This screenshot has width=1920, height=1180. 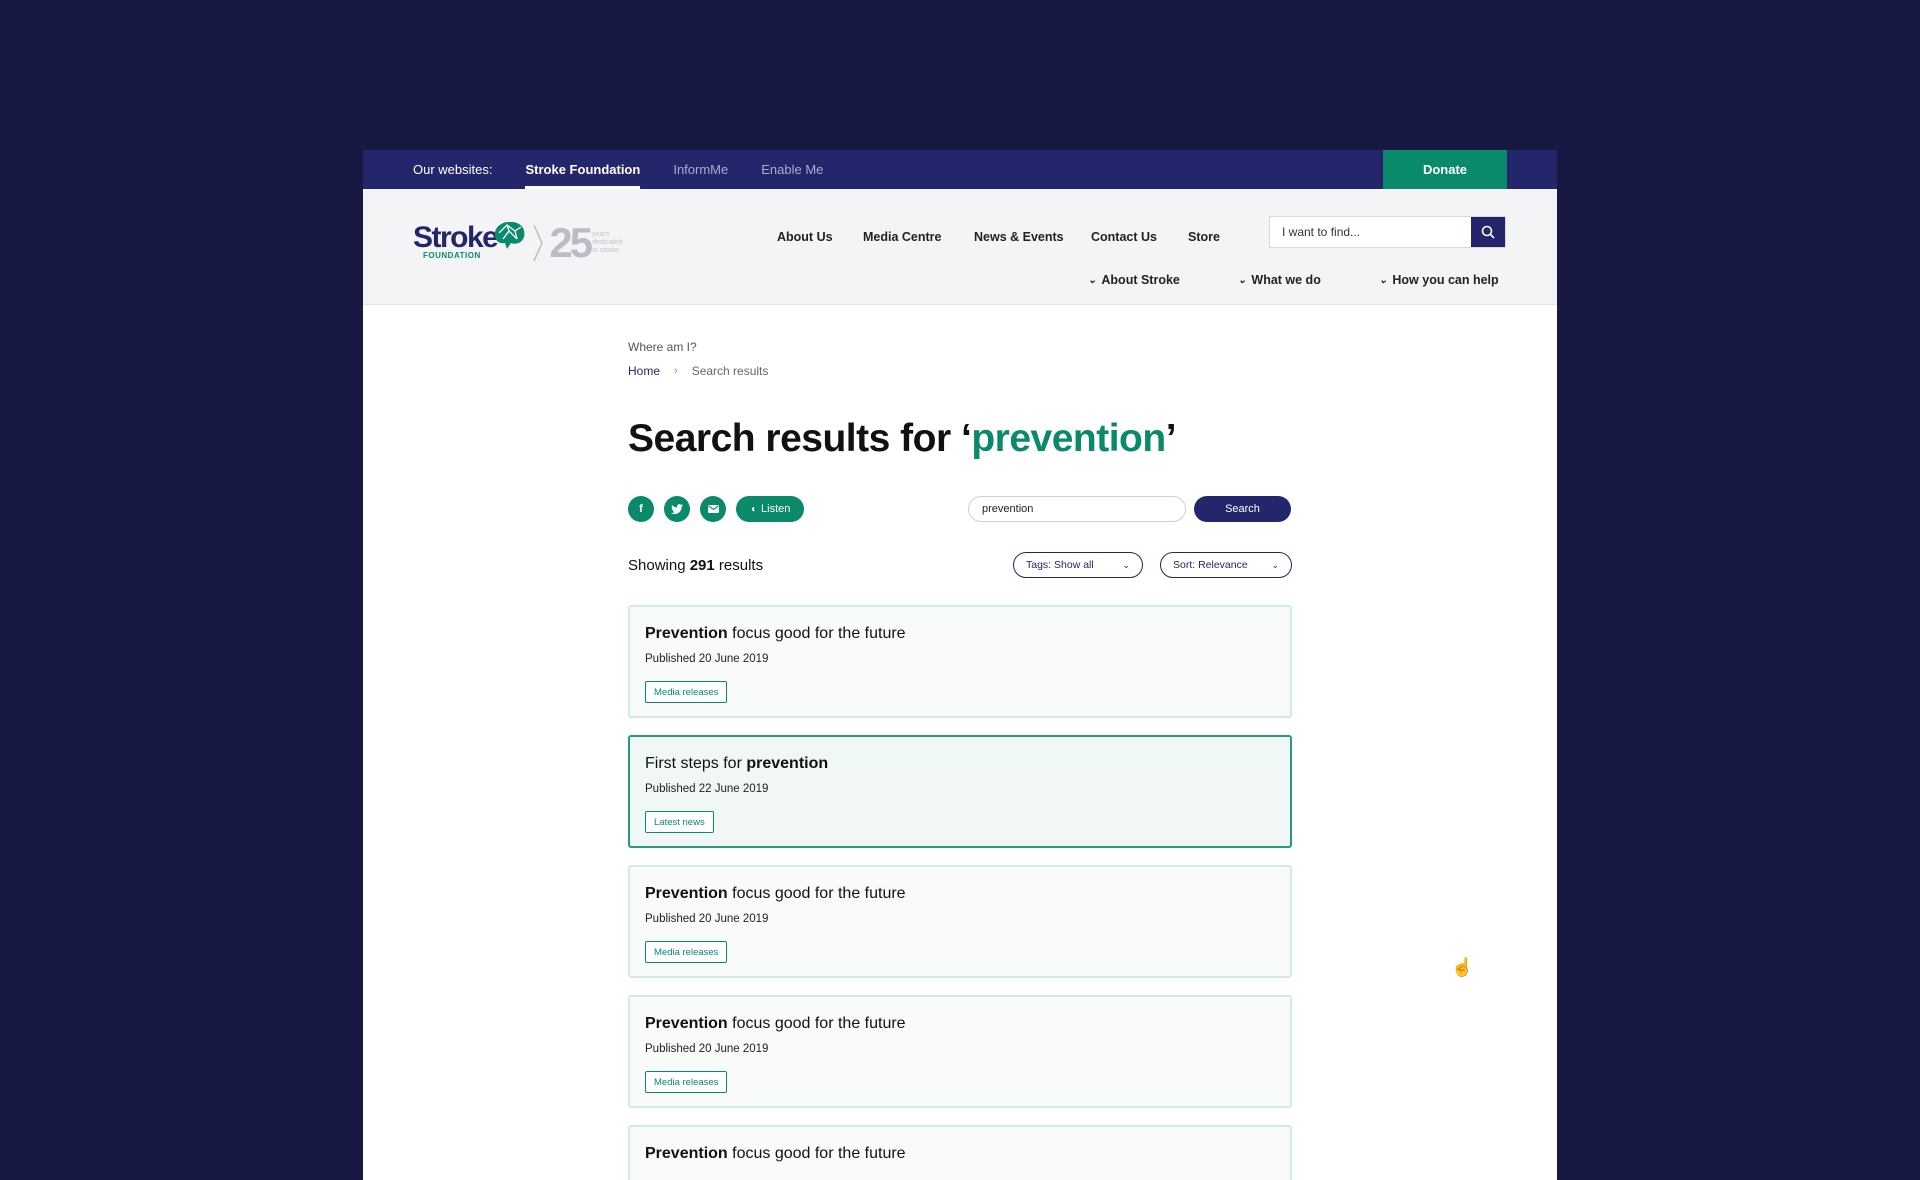 I want to click on site-link-informme: InformMe, so click(x=700, y=169).